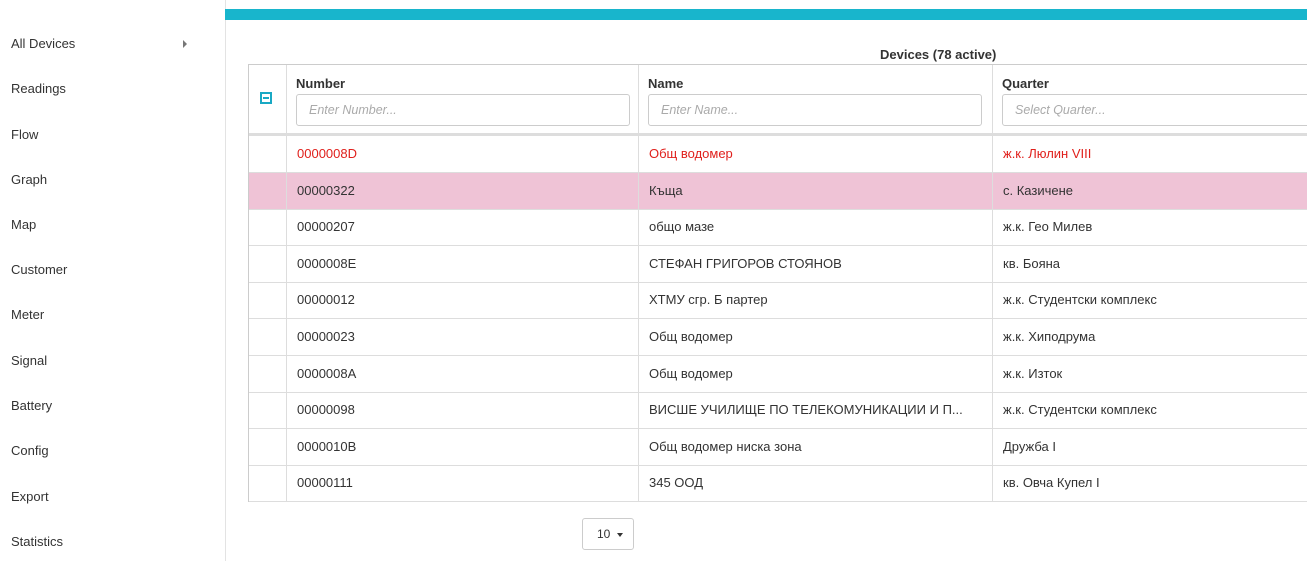 The height and width of the screenshot is (561, 1307). Describe the element at coordinates (111, 542) in the screenshot. I see `sidebar-item-statistics: Statistics` at that location.